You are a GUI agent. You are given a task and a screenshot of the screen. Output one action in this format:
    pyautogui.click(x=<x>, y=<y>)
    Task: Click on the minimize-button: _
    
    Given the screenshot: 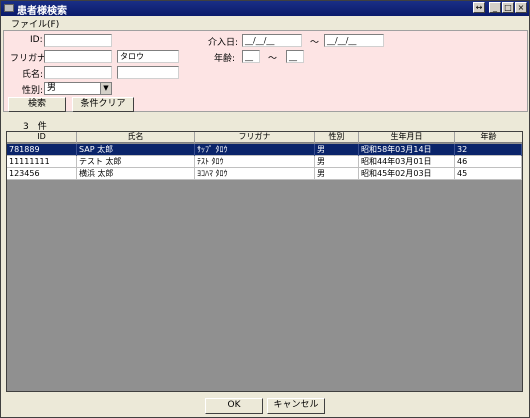 What is the action you would take?
    pyautogui.click(x=495, y=7)
    